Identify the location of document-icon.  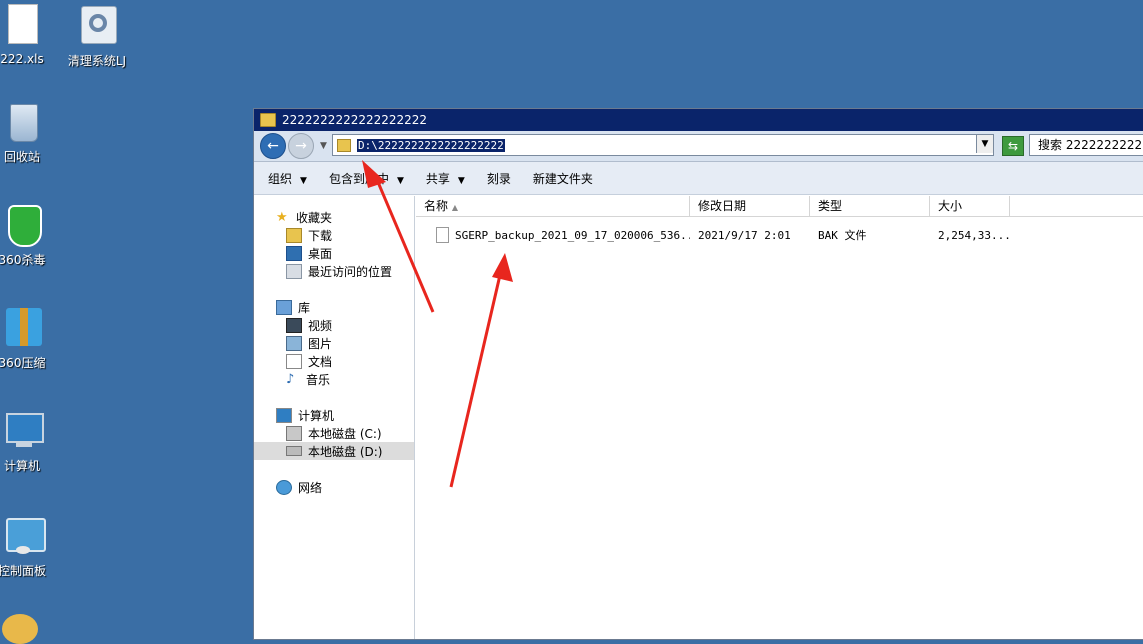
(294, 361).